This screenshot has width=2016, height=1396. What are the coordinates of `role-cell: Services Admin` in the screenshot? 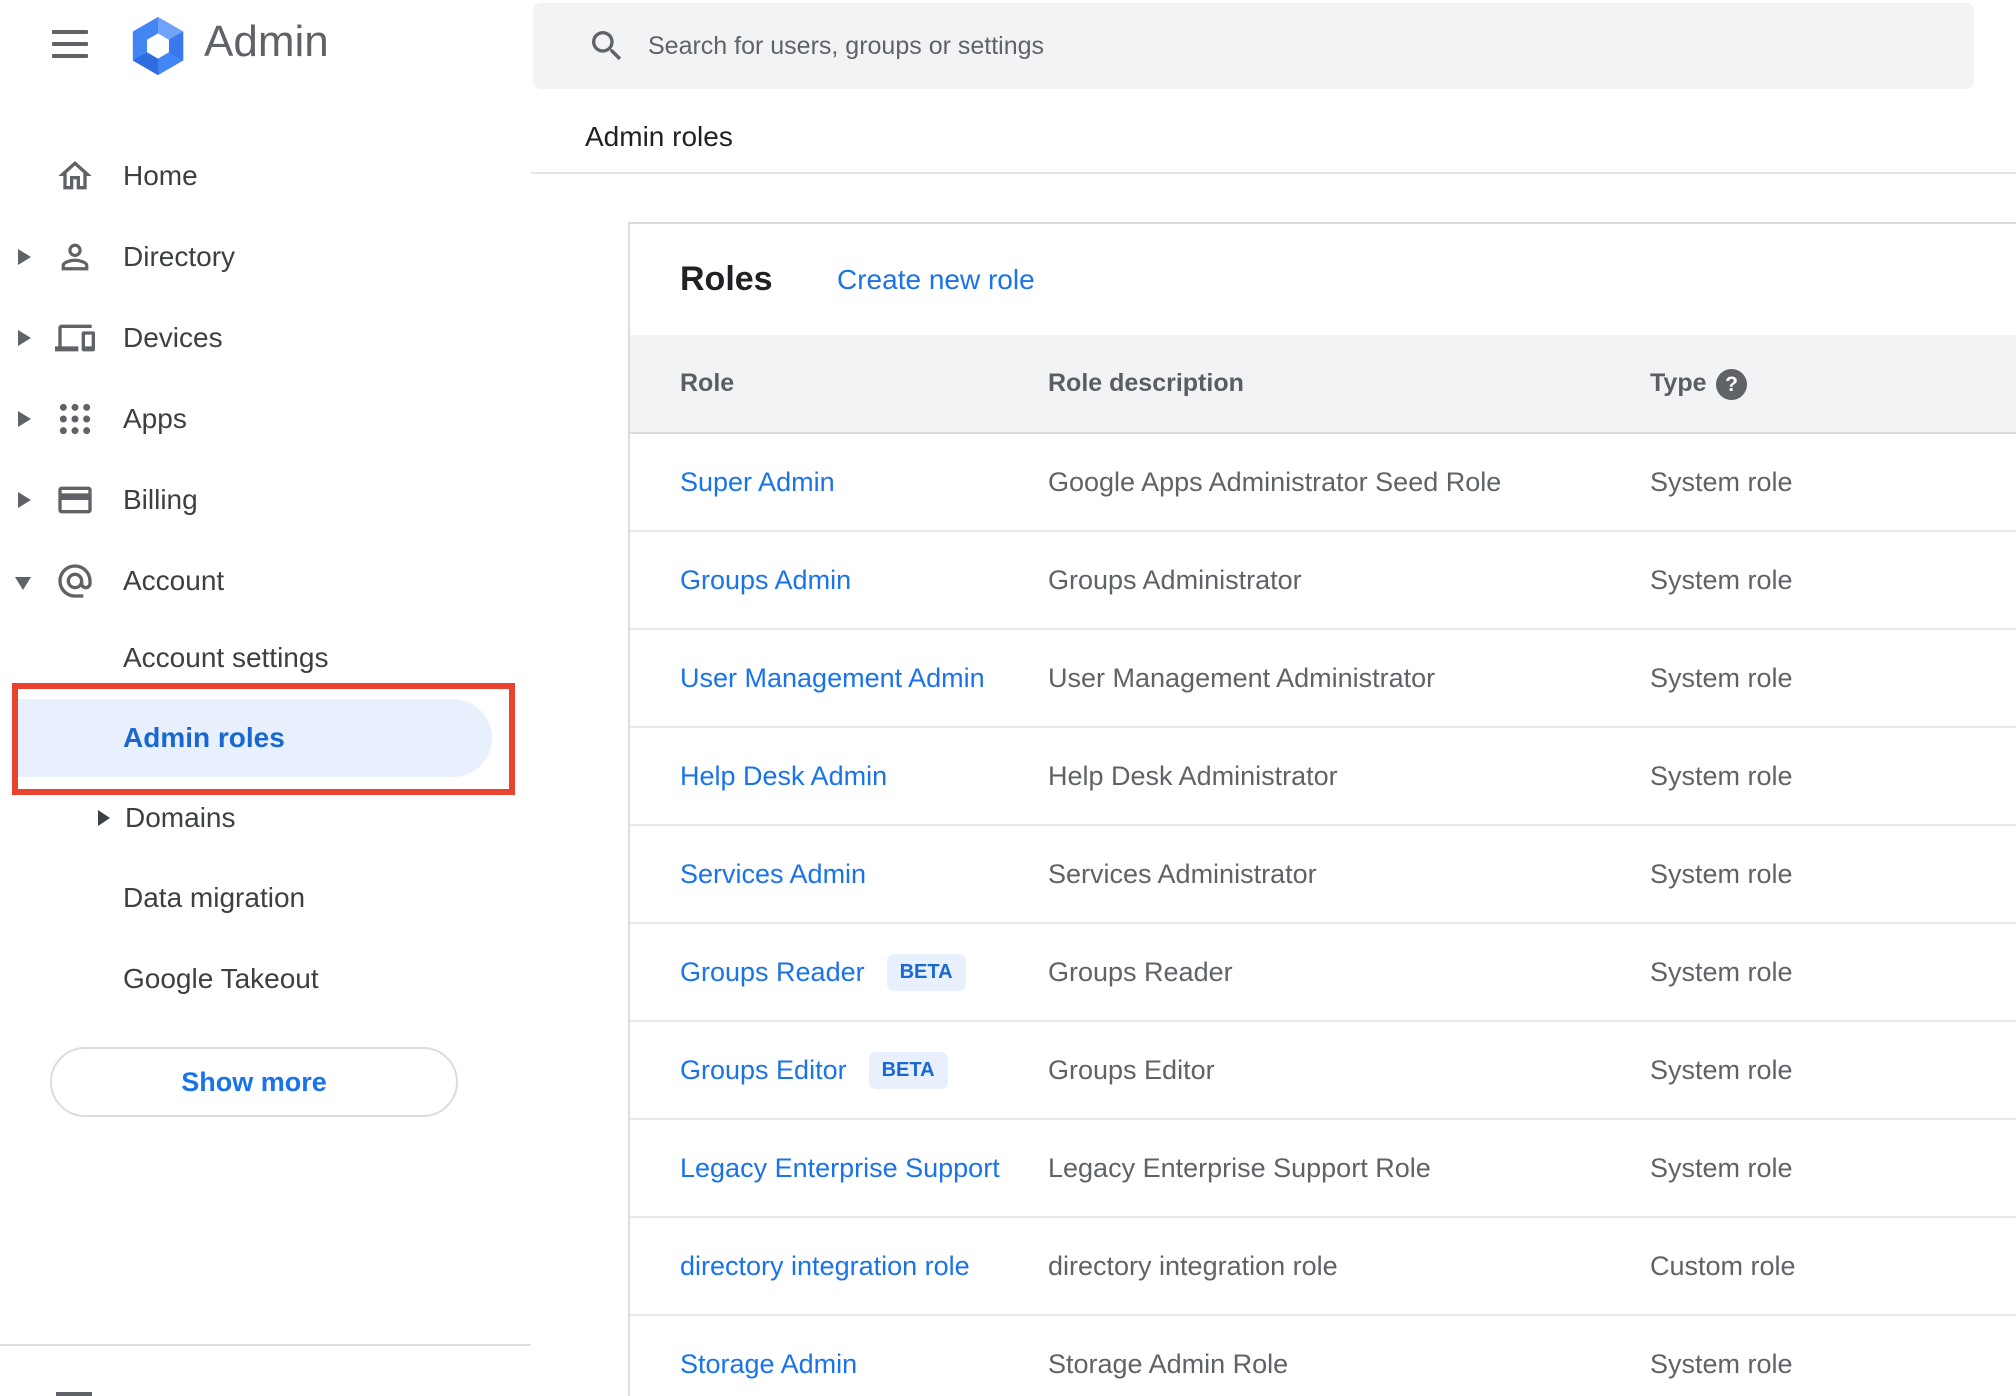 It's located at (773, 874).